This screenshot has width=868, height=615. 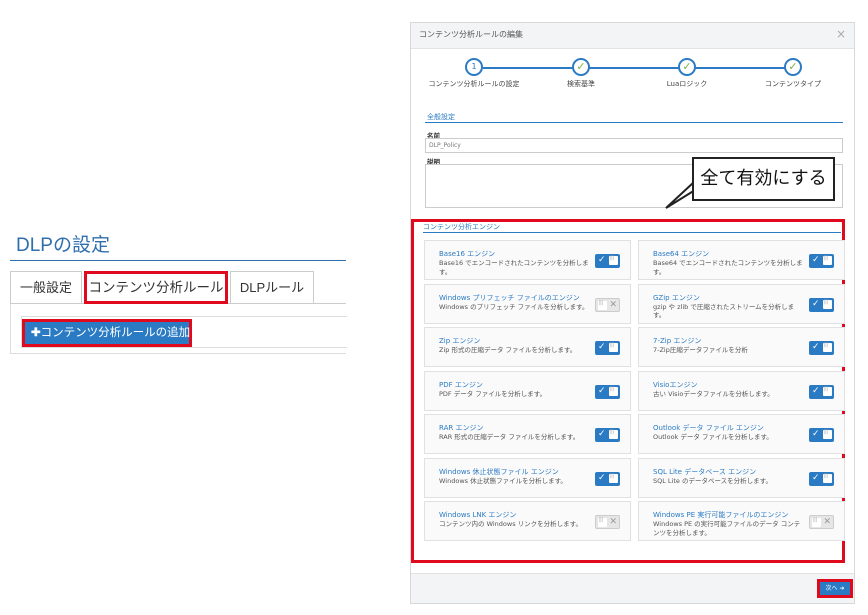 I want to click on engine-description: コンテンツ内の Windows リンクを分析します。, so click(x=510, y=524).